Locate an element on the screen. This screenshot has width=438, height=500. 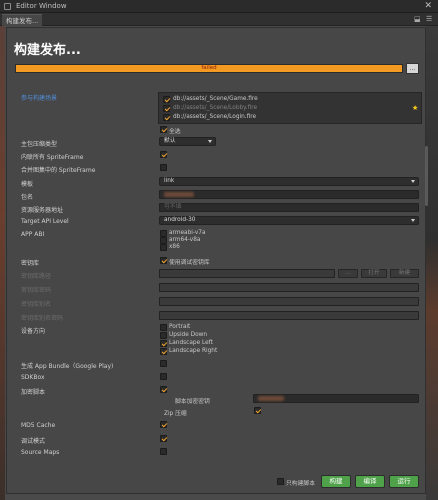
progress-status: failed is located at coordinates (209, 68).